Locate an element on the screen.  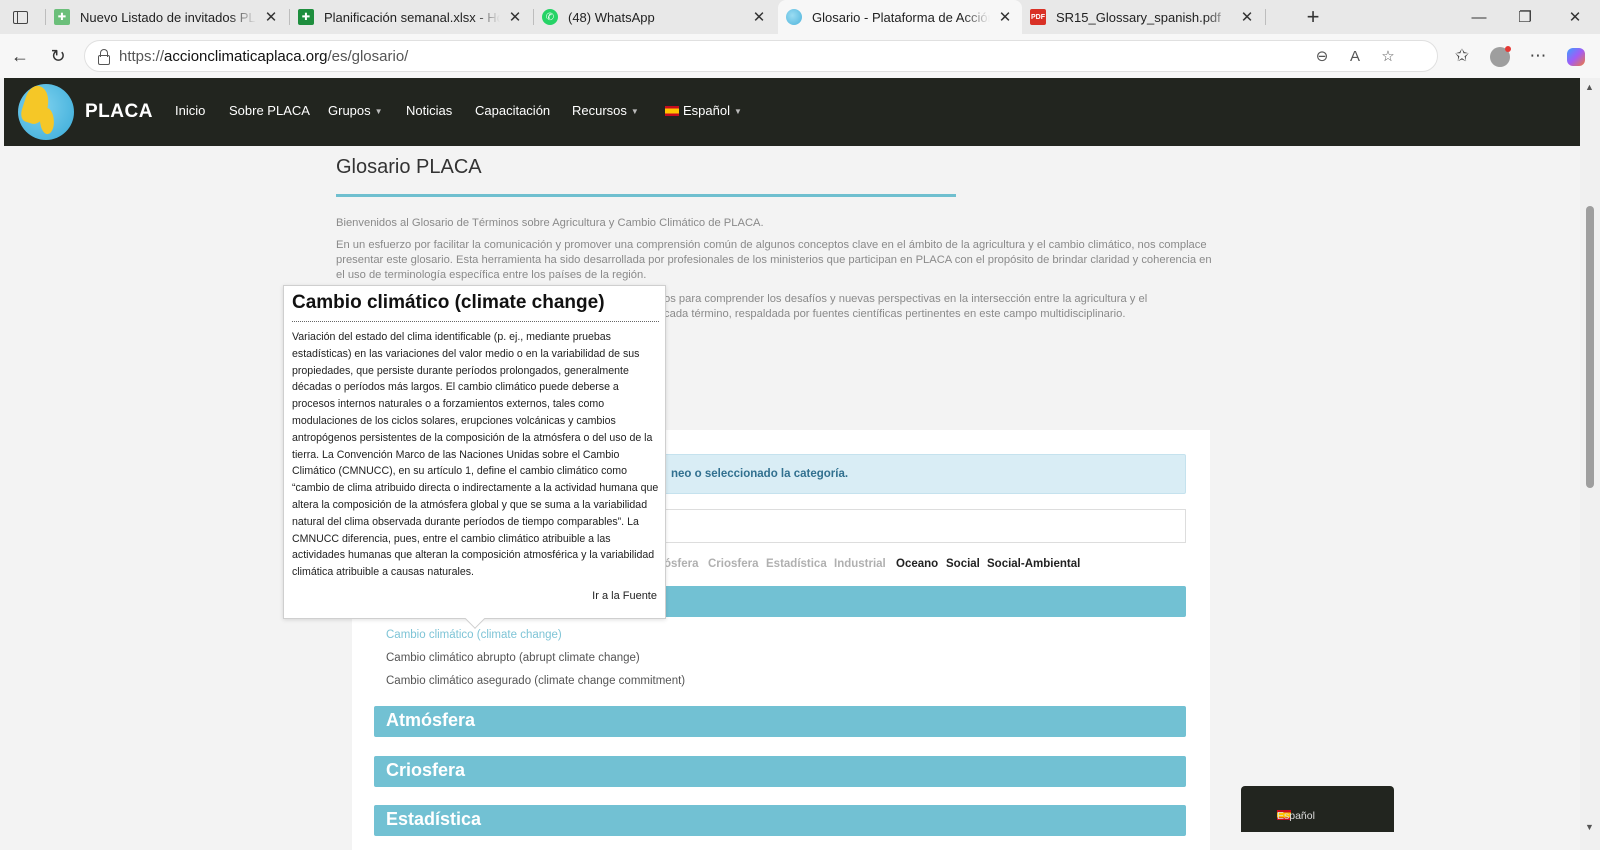
title-underline is located at coordinates (646, 195).